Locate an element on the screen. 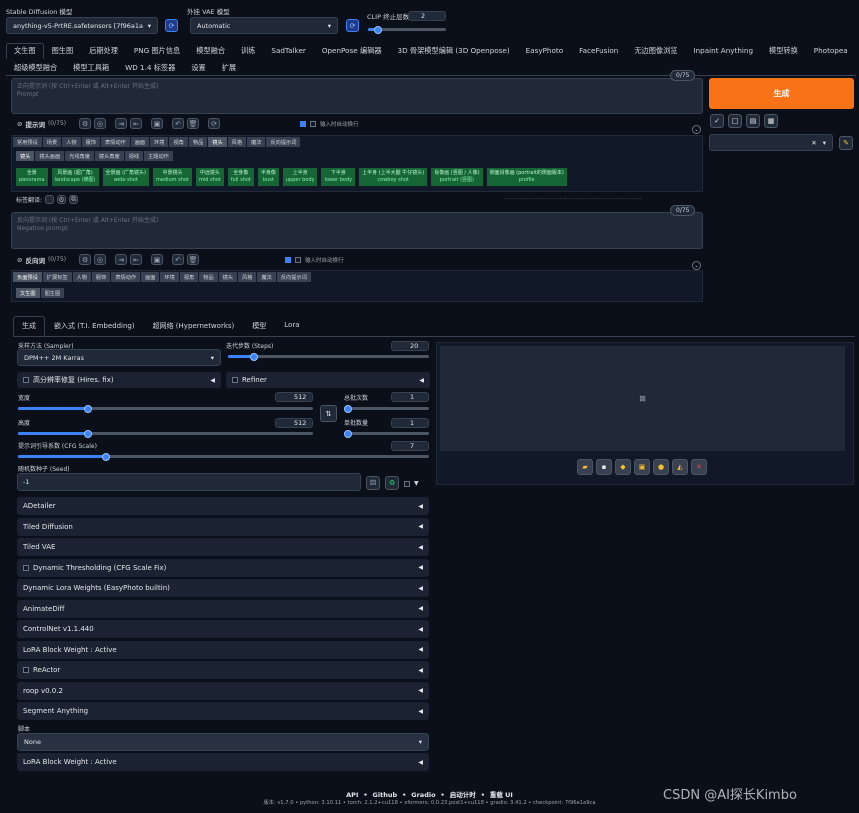 The width and height of the screenshot is (859, 813). tab-9: EasyPhoto is located at coordinates (544, 51).